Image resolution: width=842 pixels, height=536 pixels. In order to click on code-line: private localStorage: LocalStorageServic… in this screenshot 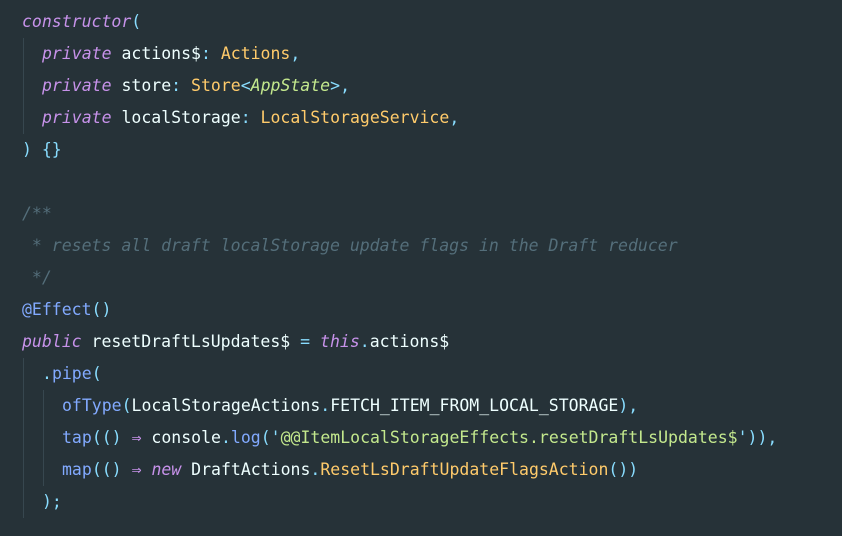, I will do `click(399, 118)`.